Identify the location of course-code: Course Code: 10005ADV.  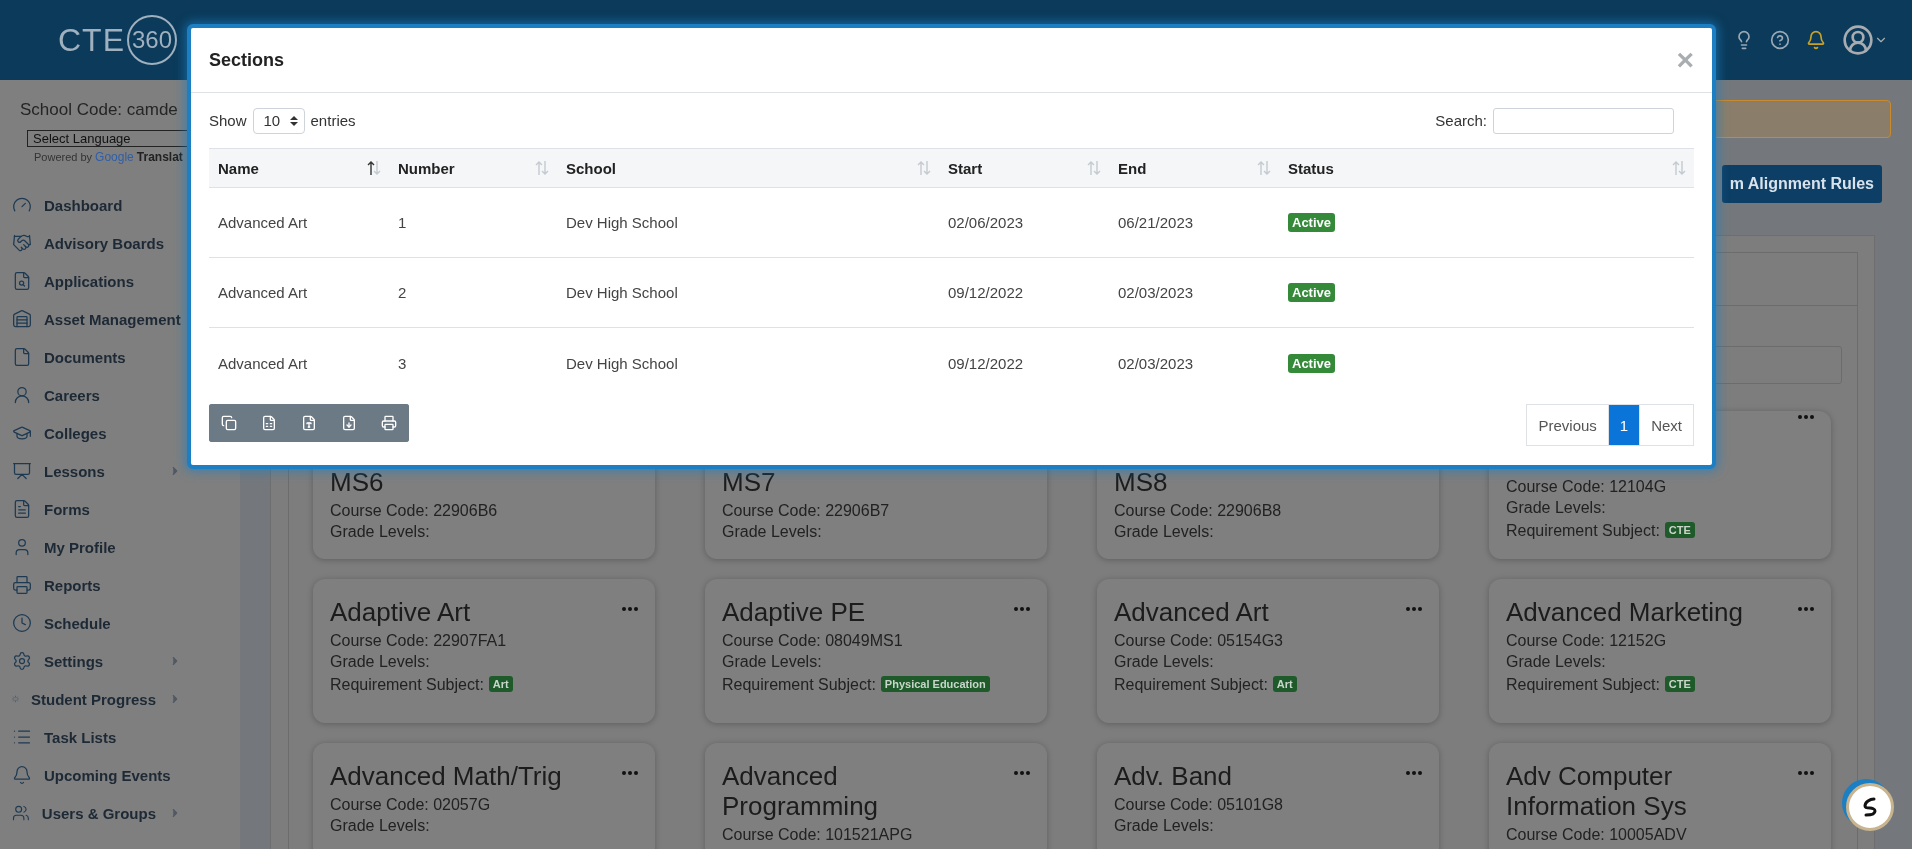
(1597, 835).